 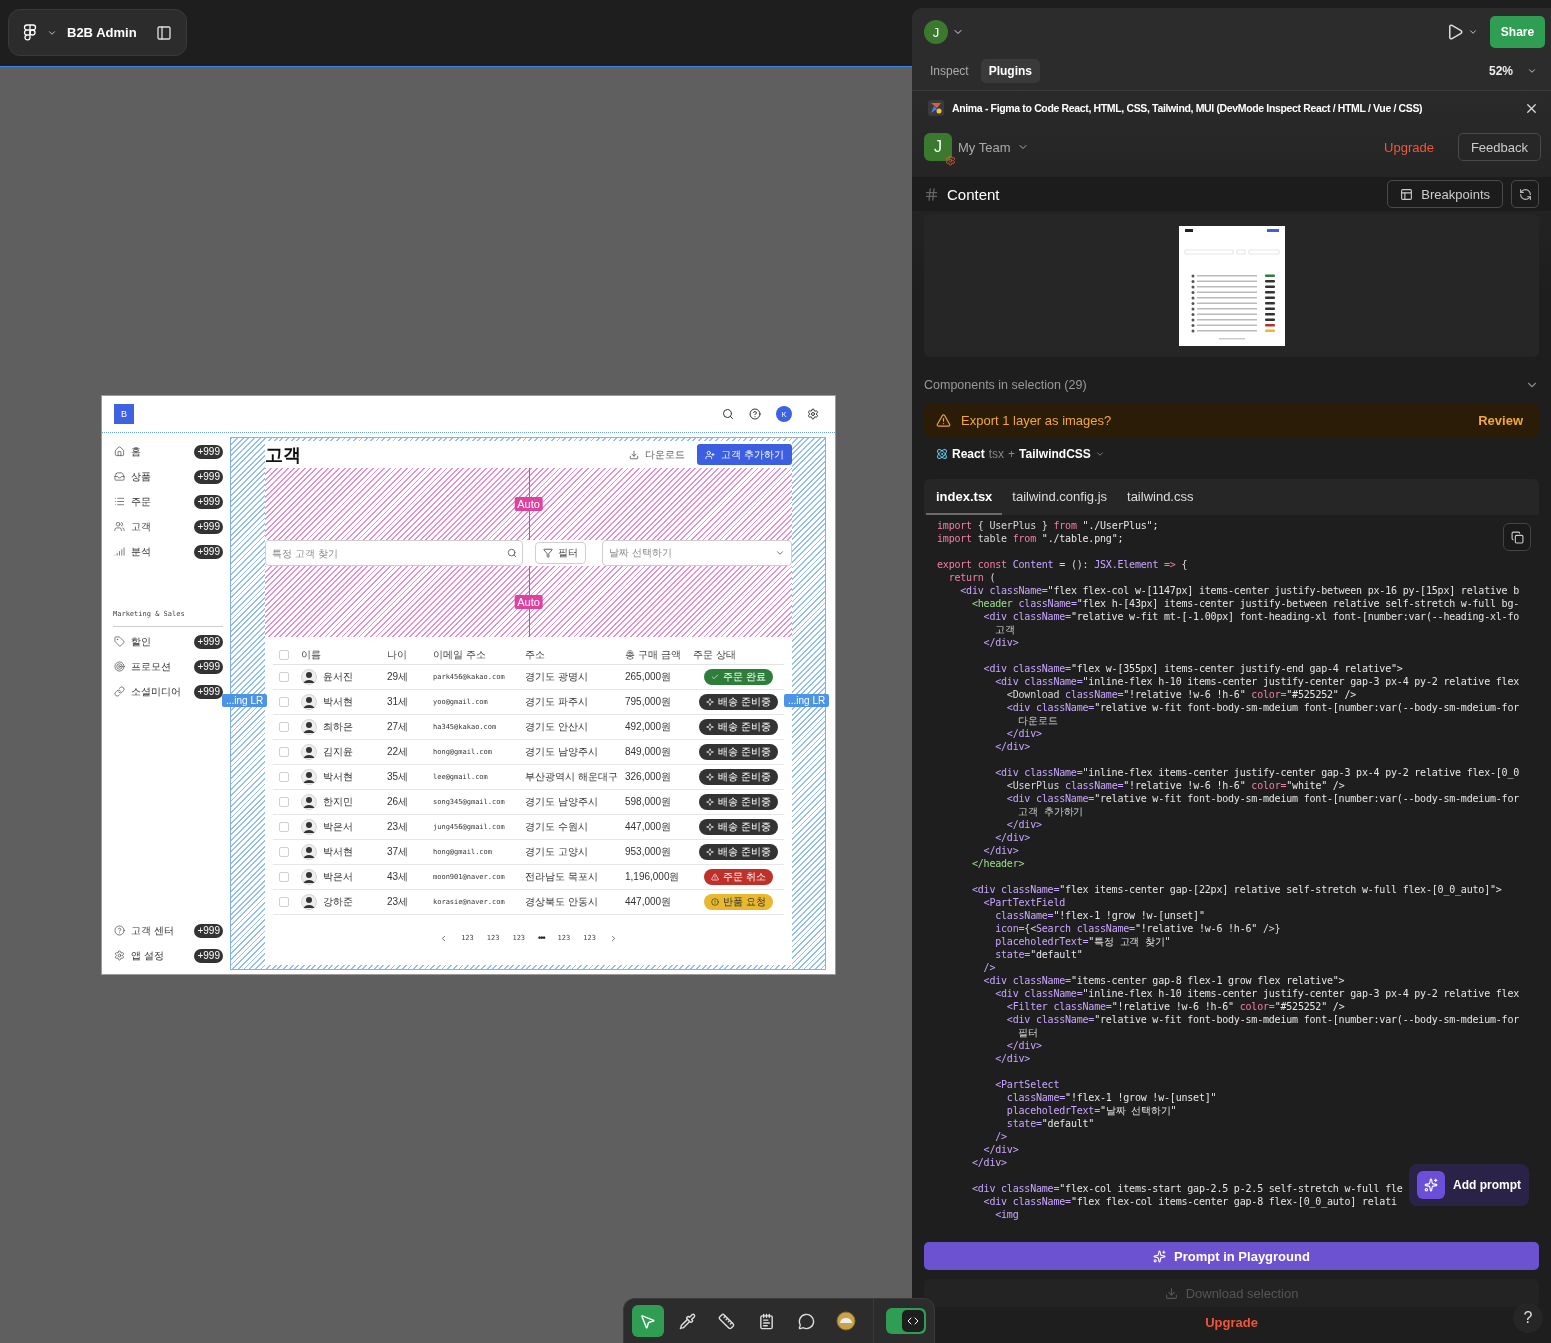 I want to click on column-header: 주소, so click(x=535, y=654).